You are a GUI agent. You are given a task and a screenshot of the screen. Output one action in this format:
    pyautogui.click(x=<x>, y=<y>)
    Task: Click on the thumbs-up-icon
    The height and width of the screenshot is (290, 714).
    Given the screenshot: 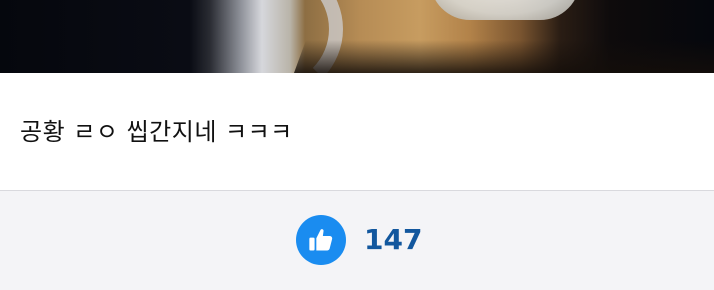 What is the action you would take?
    pyautogui.click(x=321, y=240)
    